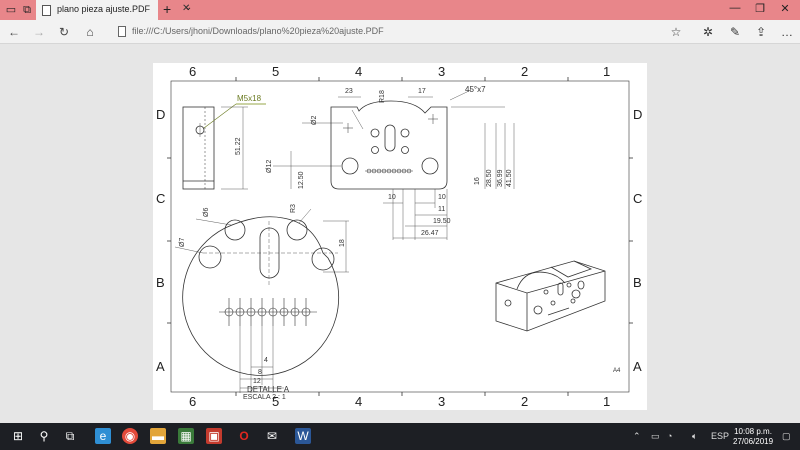 The width and height of the screenshot is (800, 450). Describe the element at coordinates (46, 10) in the screenshot. I see `pdf-file-icon` at that location.